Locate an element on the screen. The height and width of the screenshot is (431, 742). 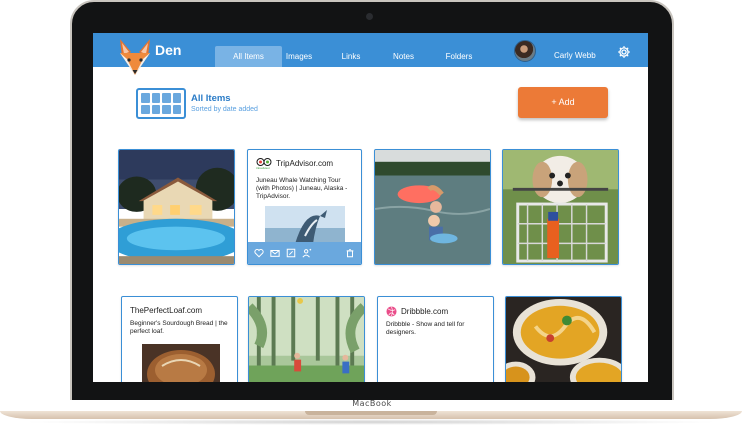
svg-text: tripadvisor is located at coordinates (263, 167).